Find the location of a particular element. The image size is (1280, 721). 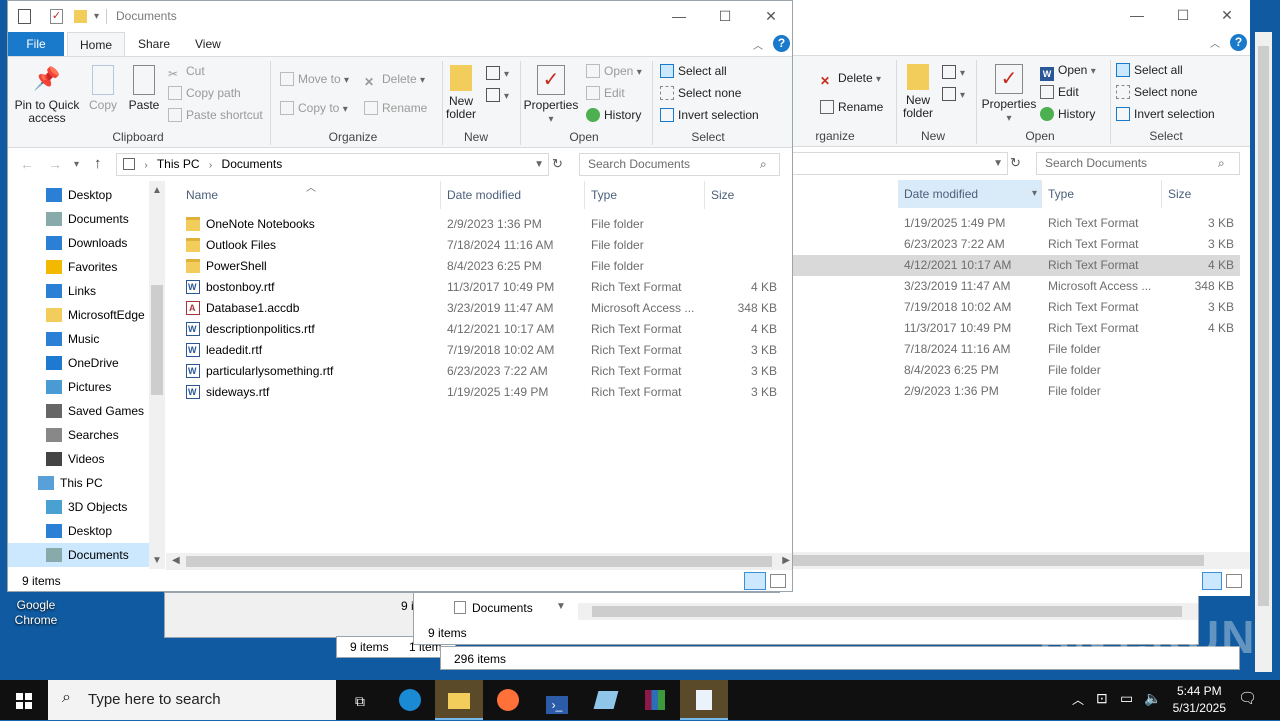

back-close-button: ✕ is located at coordinates (1227, 15).